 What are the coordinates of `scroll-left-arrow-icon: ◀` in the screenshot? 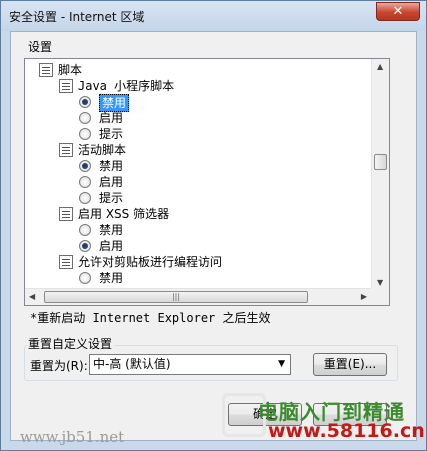 It's located at (32, 296).